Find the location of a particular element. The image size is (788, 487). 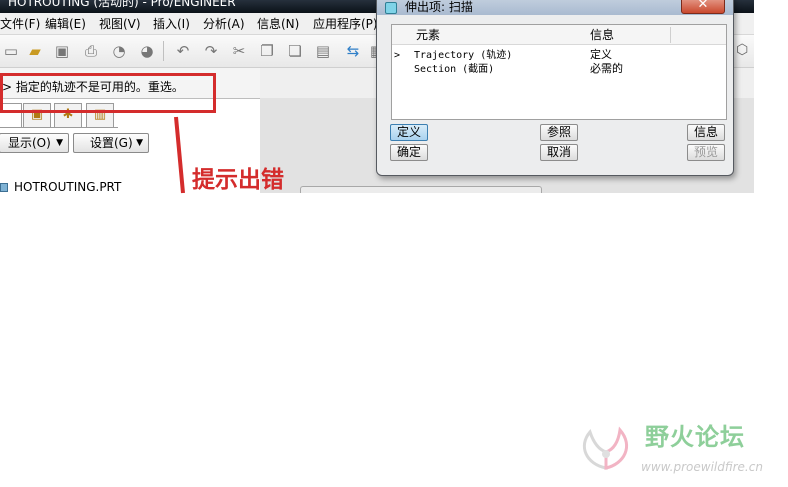

menu-file: 文件(F) is located at coordinates (20, 24).